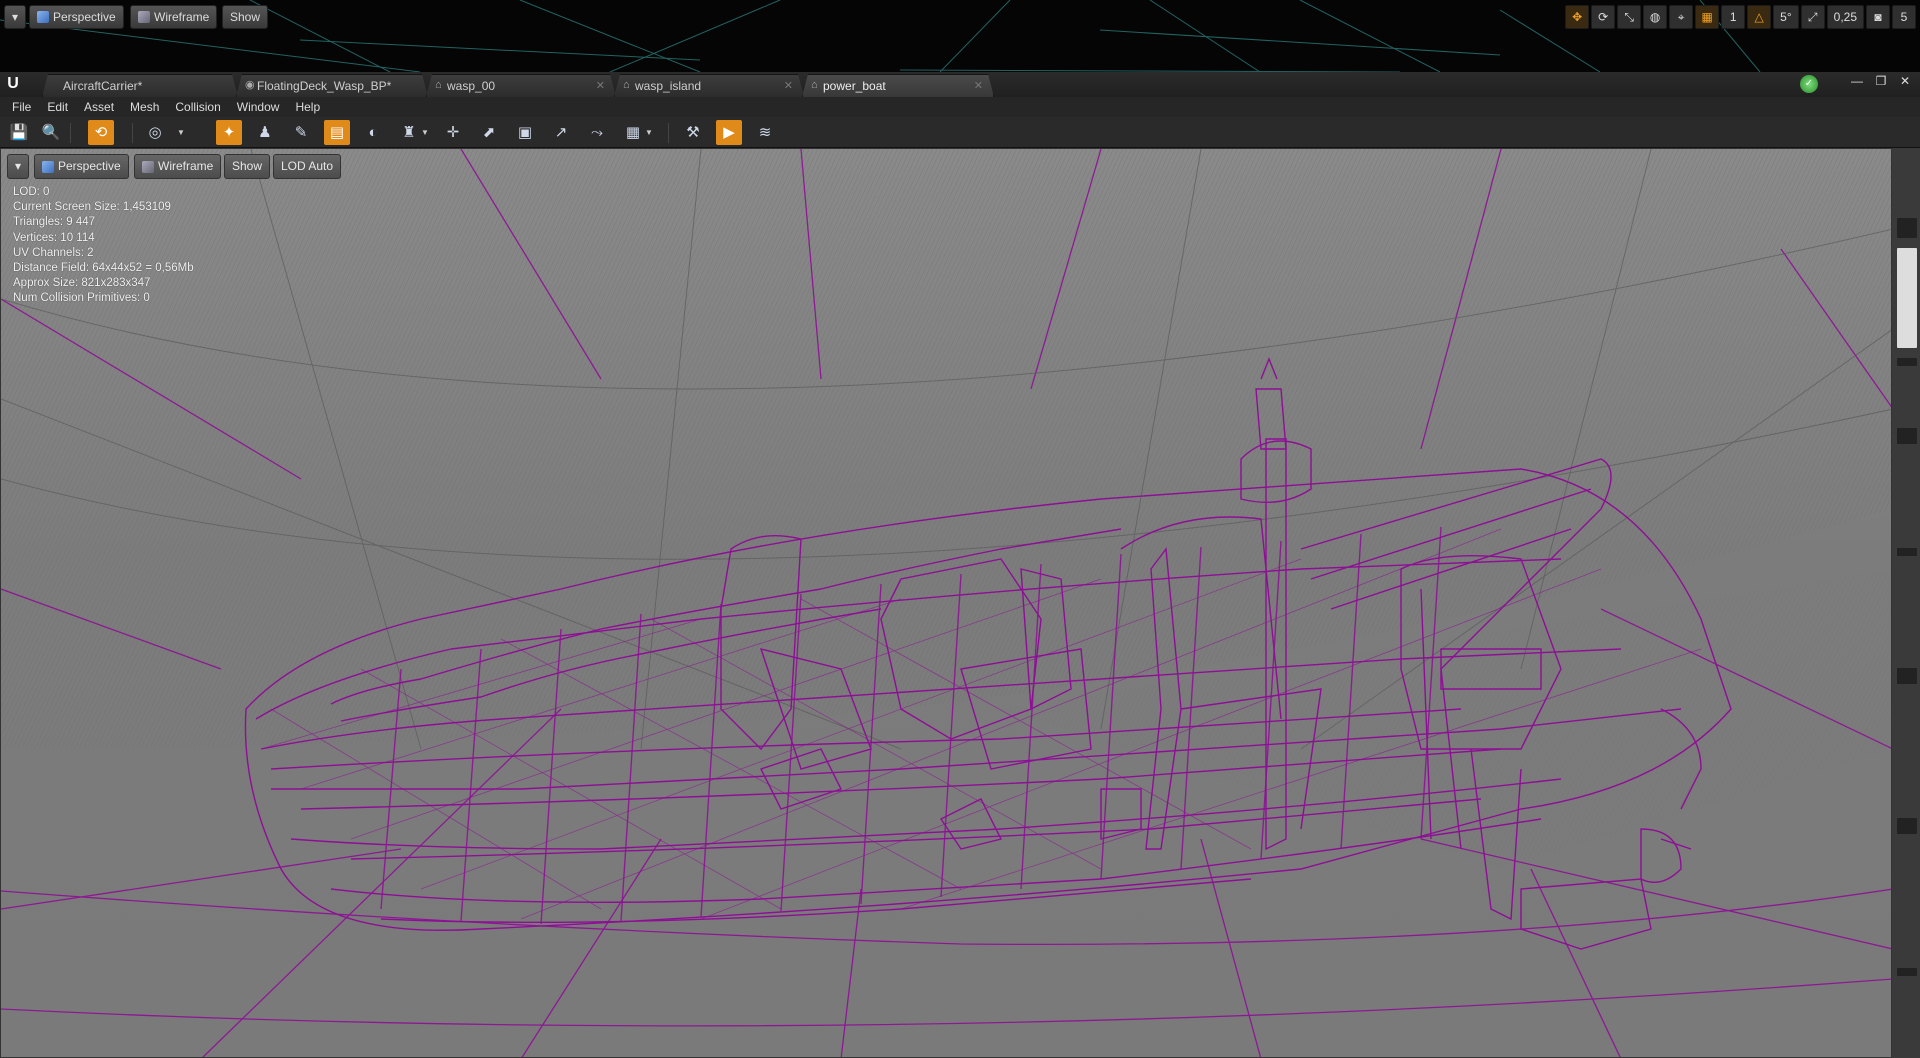  I want to click on maximize-icon: ❐, so click(1881, 81).